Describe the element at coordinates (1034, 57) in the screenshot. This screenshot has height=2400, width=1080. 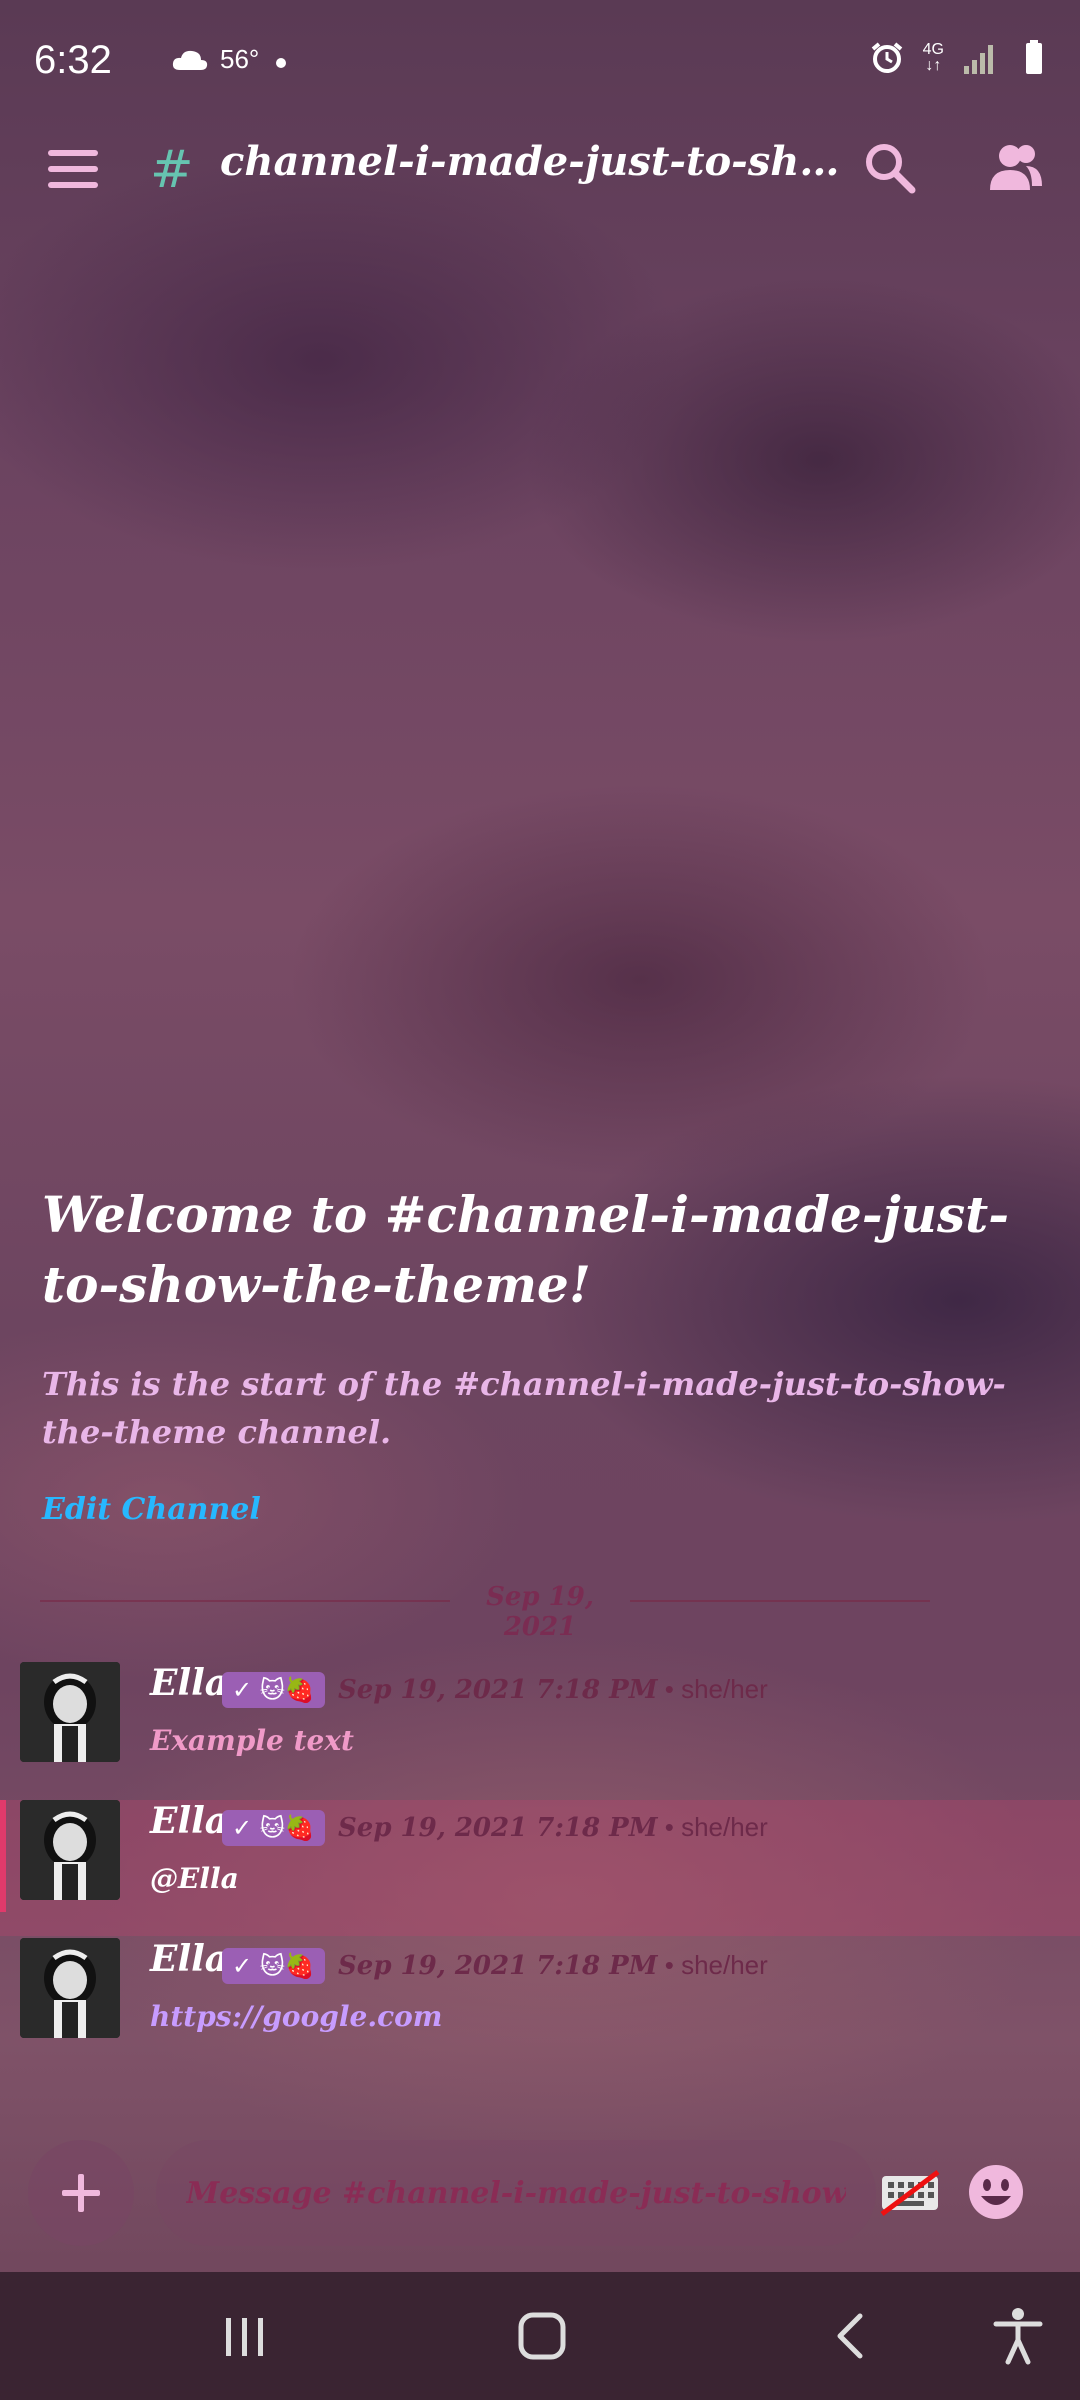
I see `battery-icon` at that location.